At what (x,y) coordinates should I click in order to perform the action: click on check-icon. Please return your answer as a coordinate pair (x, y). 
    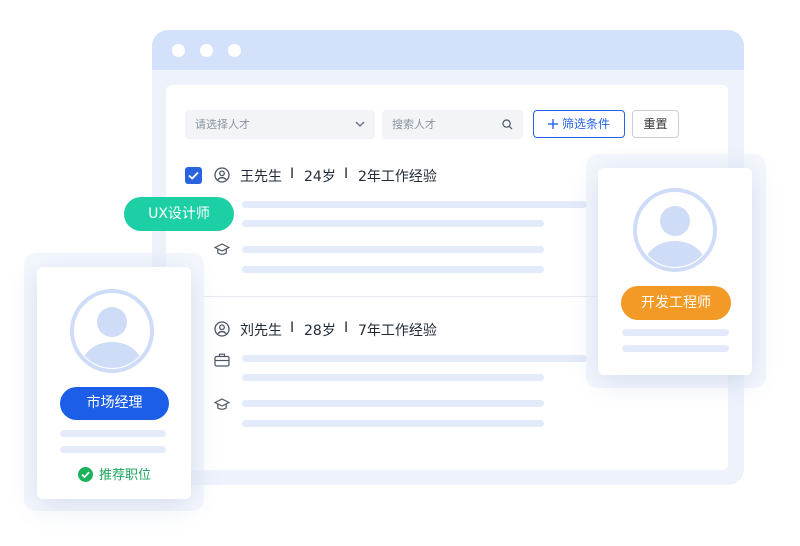
    Looking at the image, I should click on (193, 175).